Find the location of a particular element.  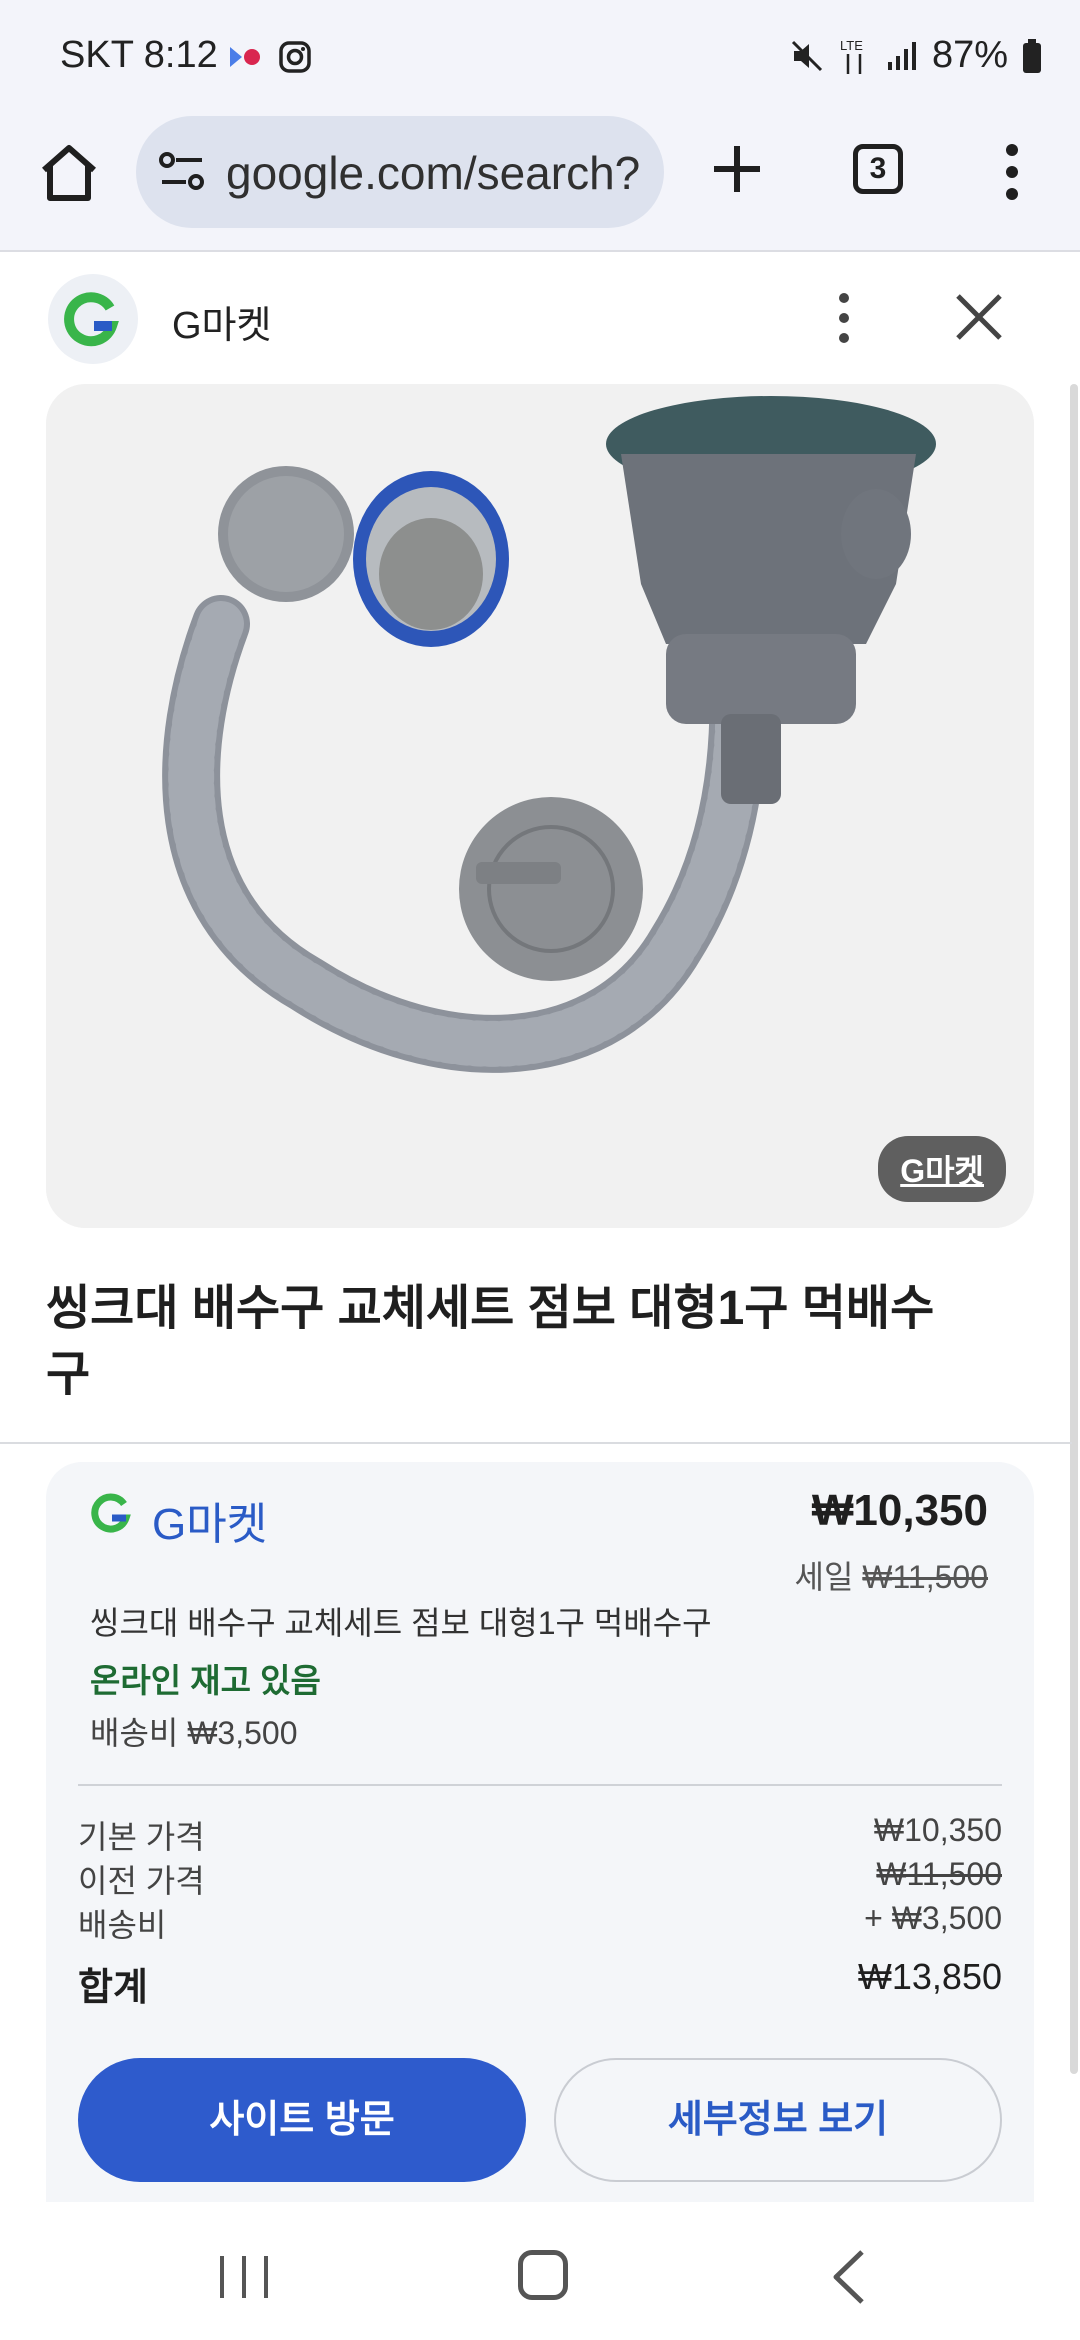

menu-icon is located at coordinates (1012, 172).